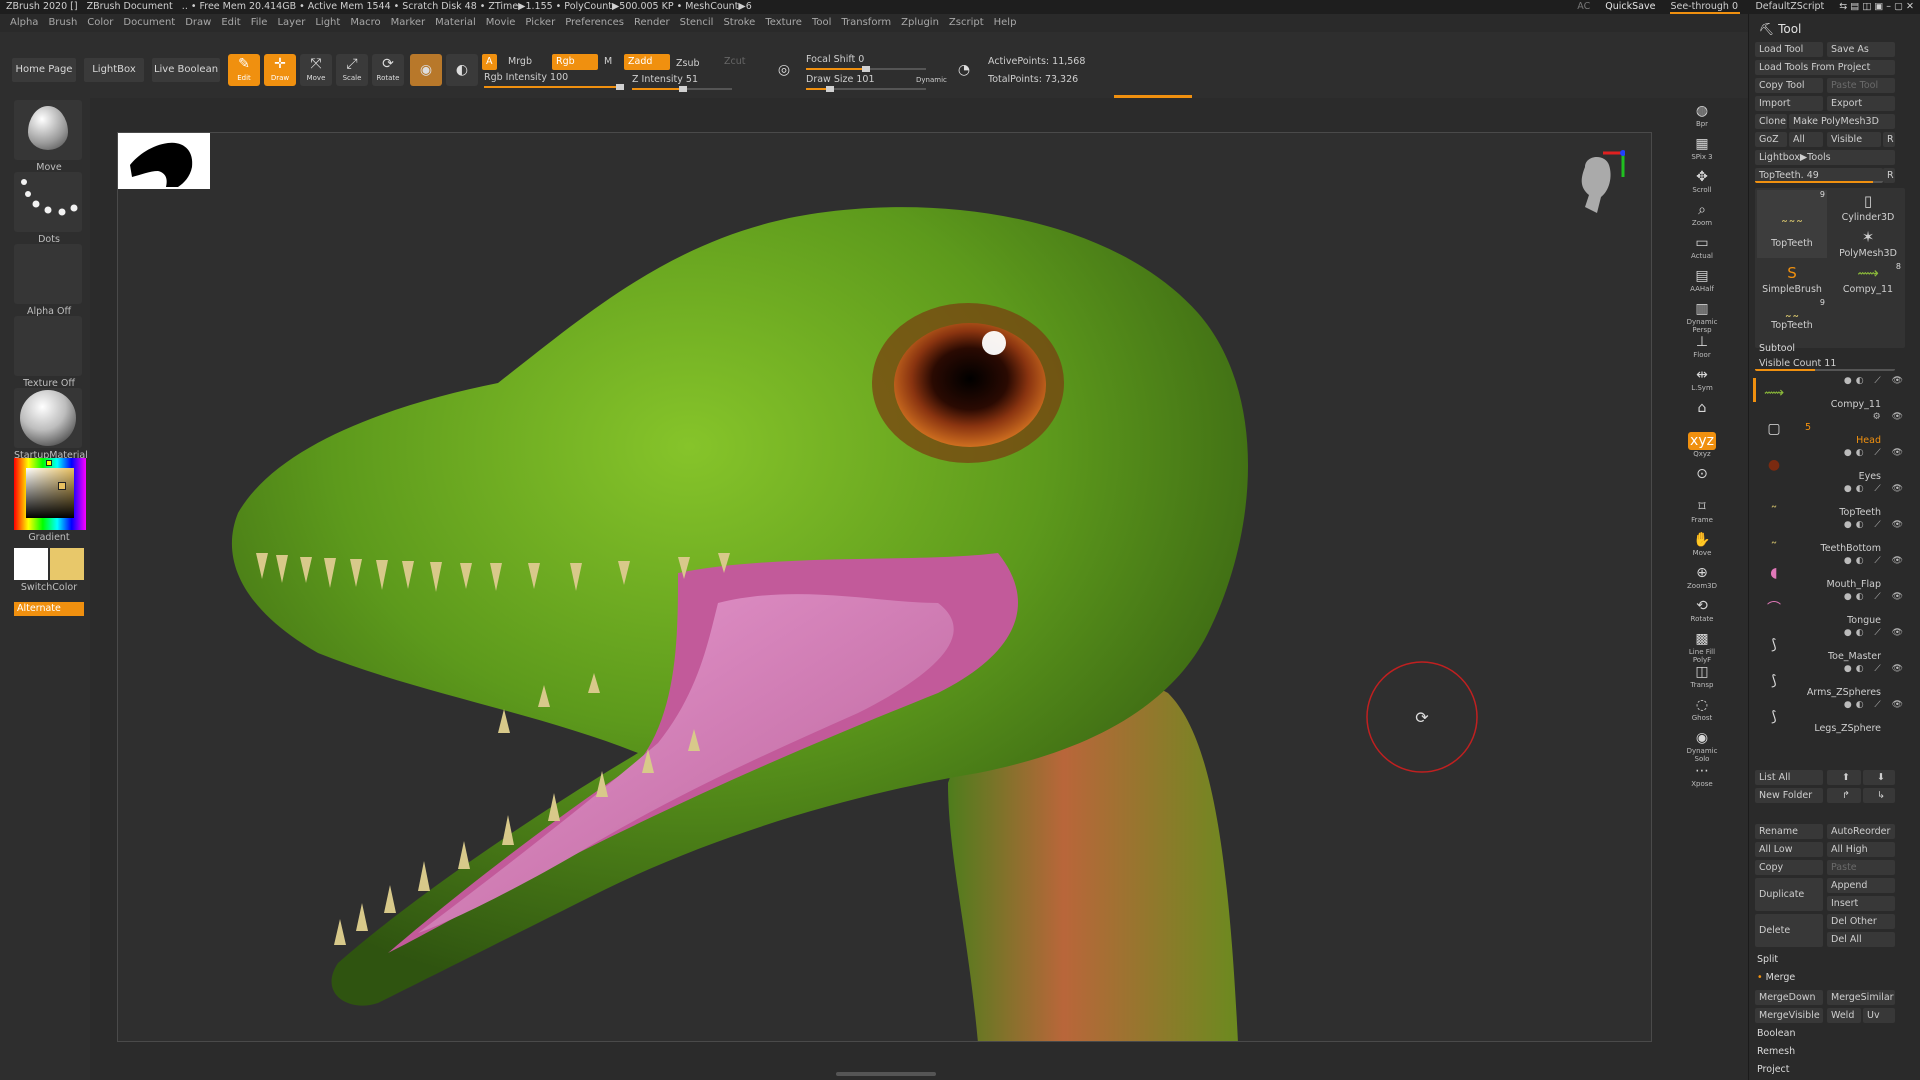 Image resolution: width=1920 pixels, height=1080 pixels. I want to click on move-up-button: ⬆, so click(1844, 777).